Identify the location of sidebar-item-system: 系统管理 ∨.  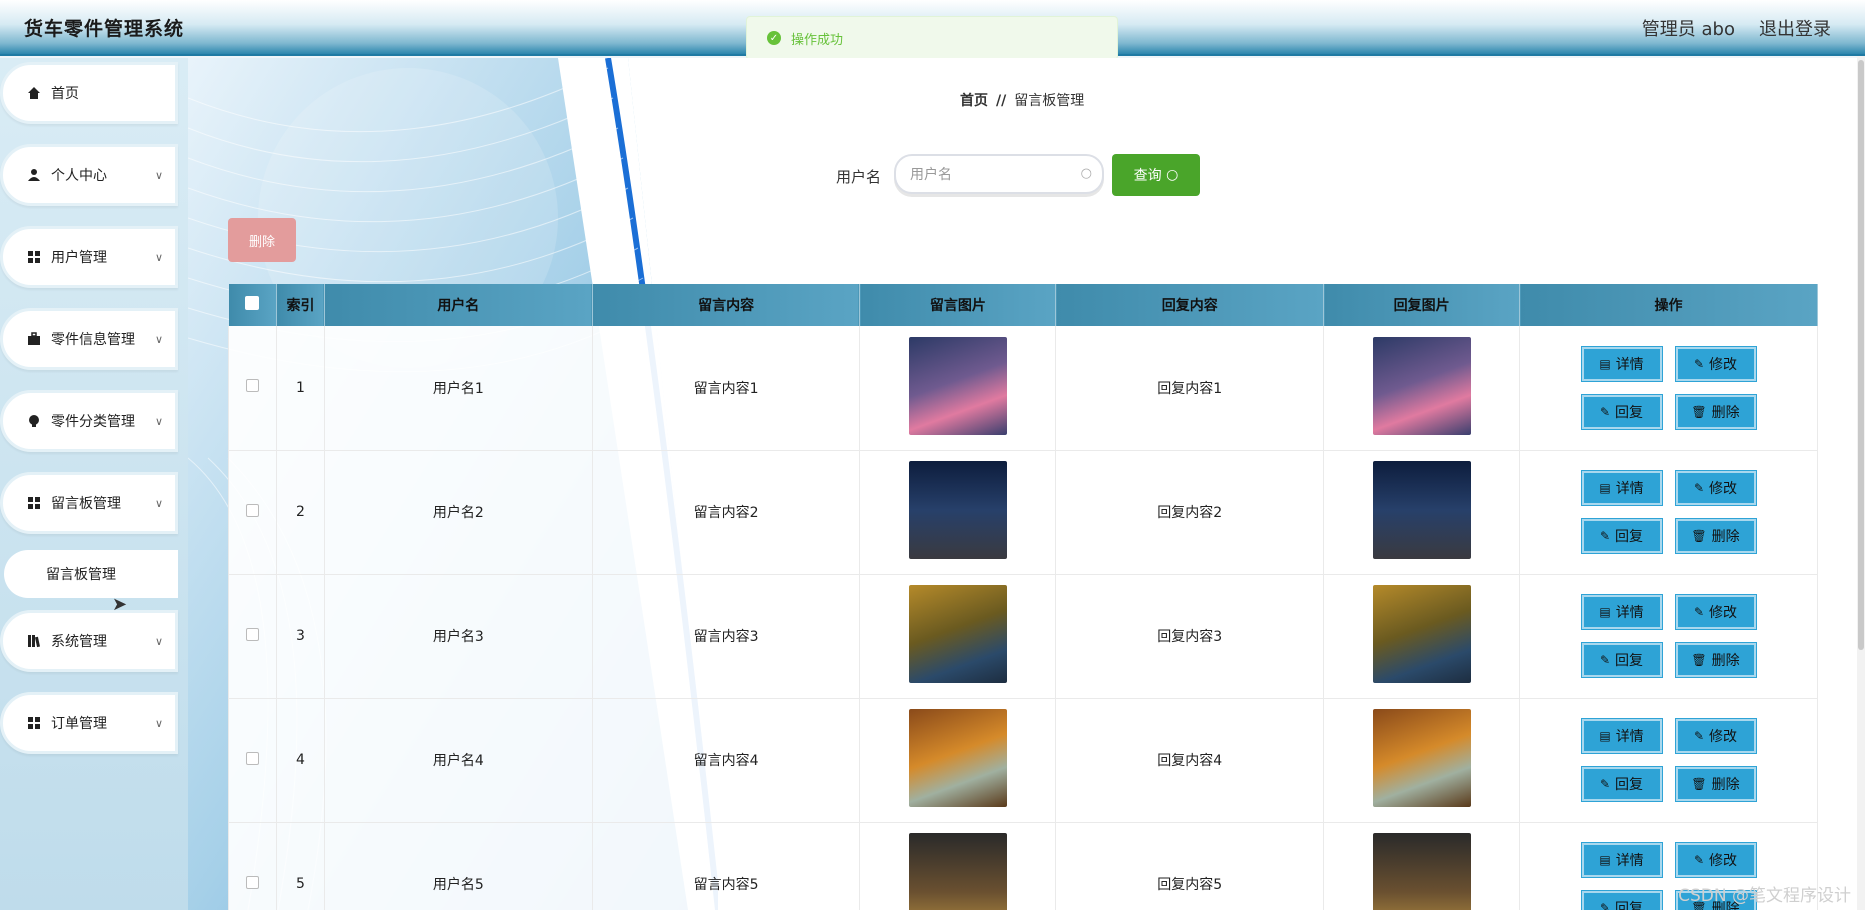
(89, 641).